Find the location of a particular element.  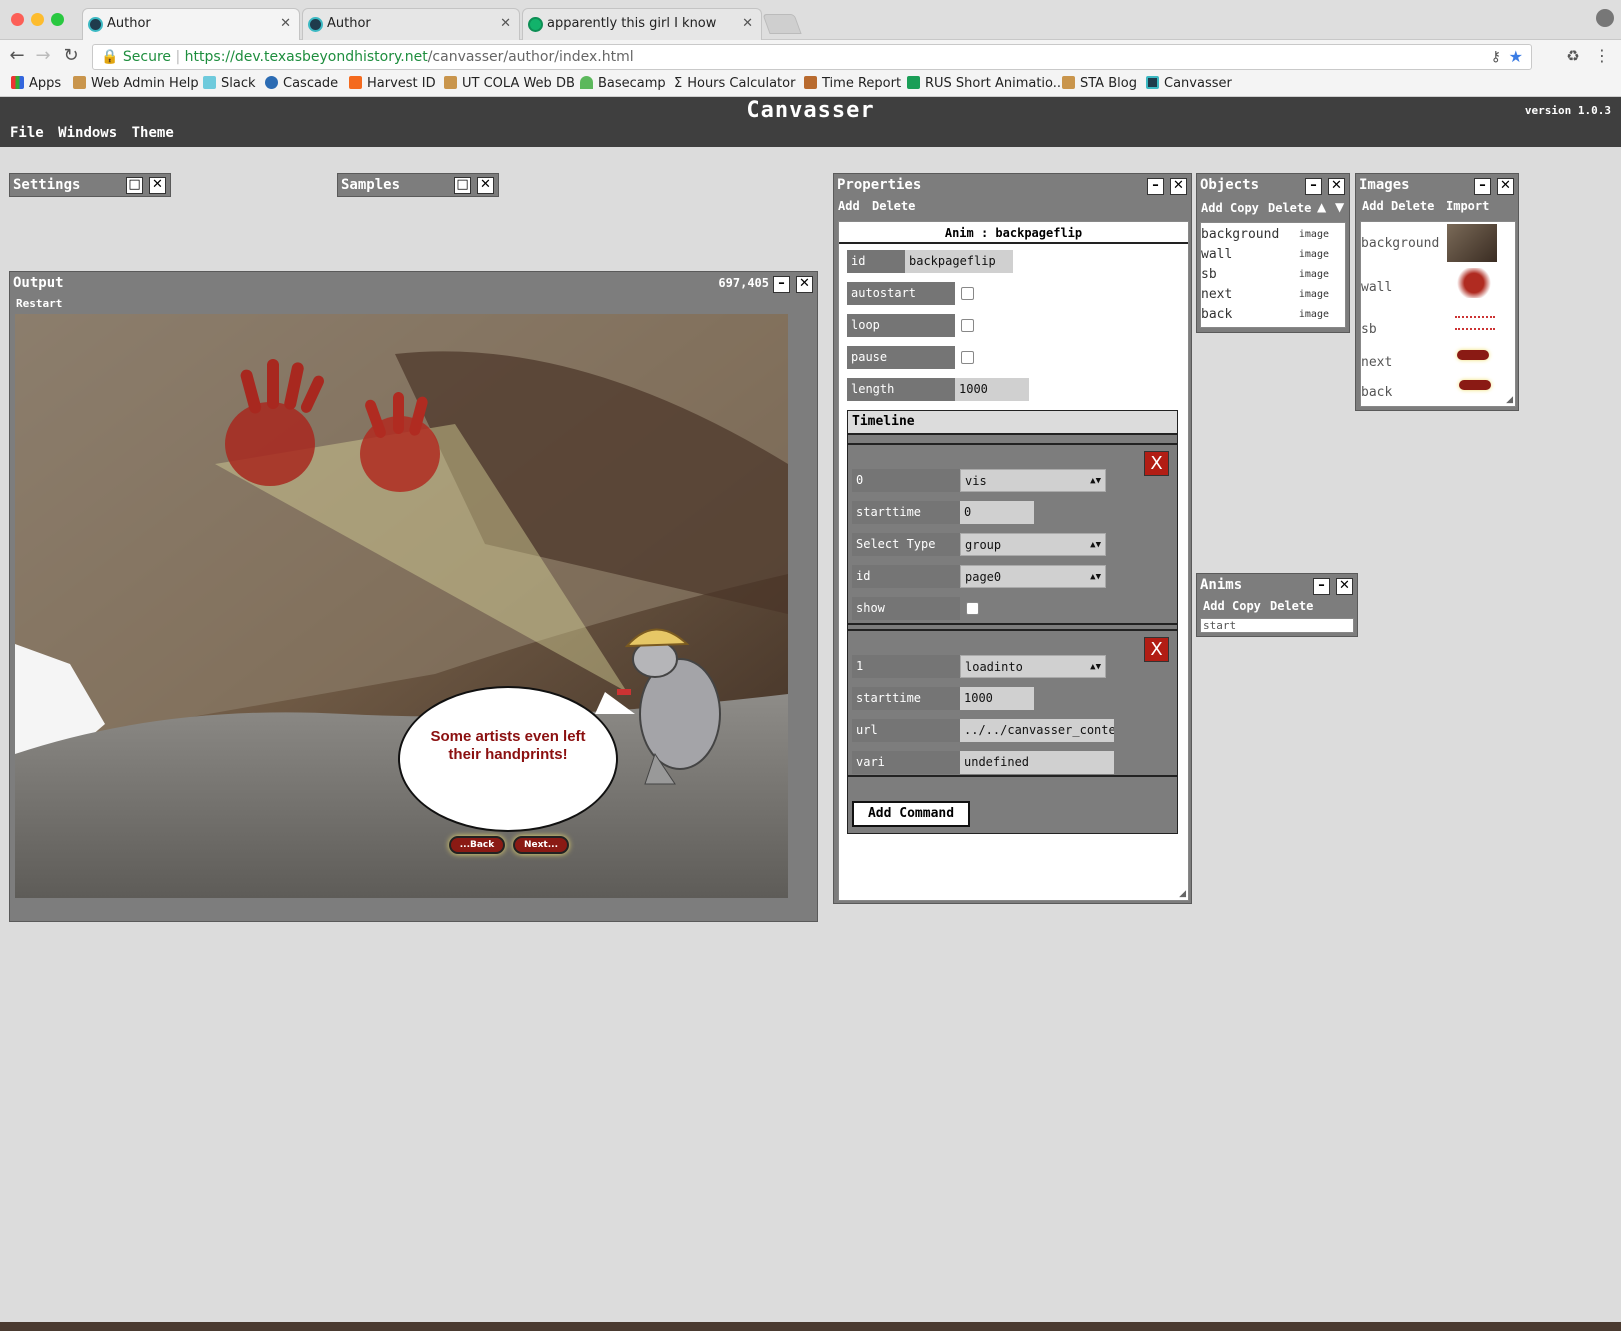

images-delete-button: Delete is located at coordinates (1412, 206).